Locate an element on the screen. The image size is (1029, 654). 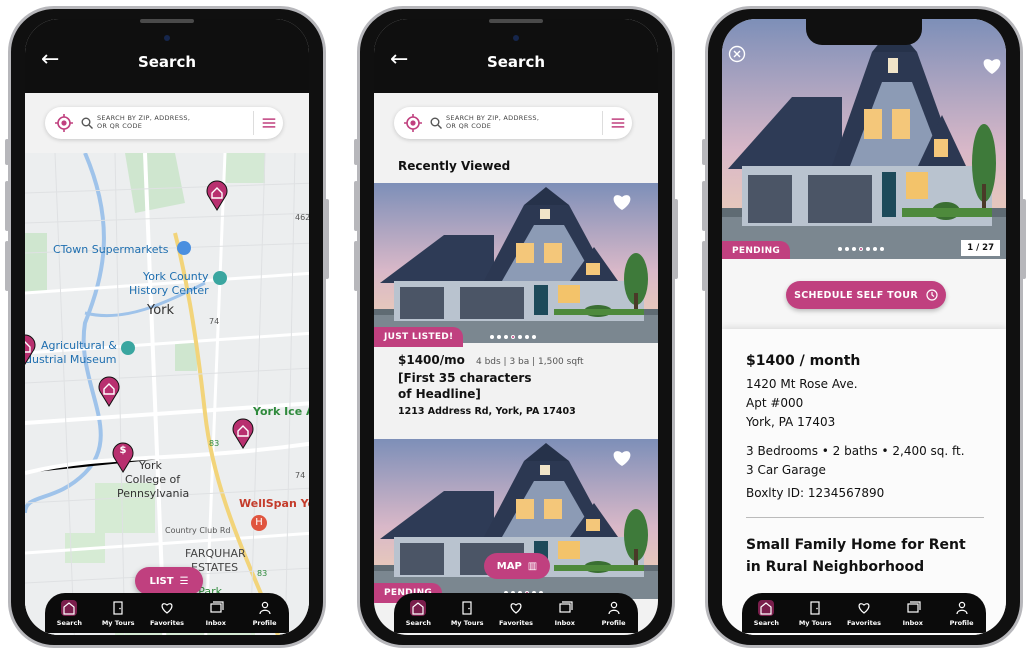
house-photo is located at coordinates (864, 139).